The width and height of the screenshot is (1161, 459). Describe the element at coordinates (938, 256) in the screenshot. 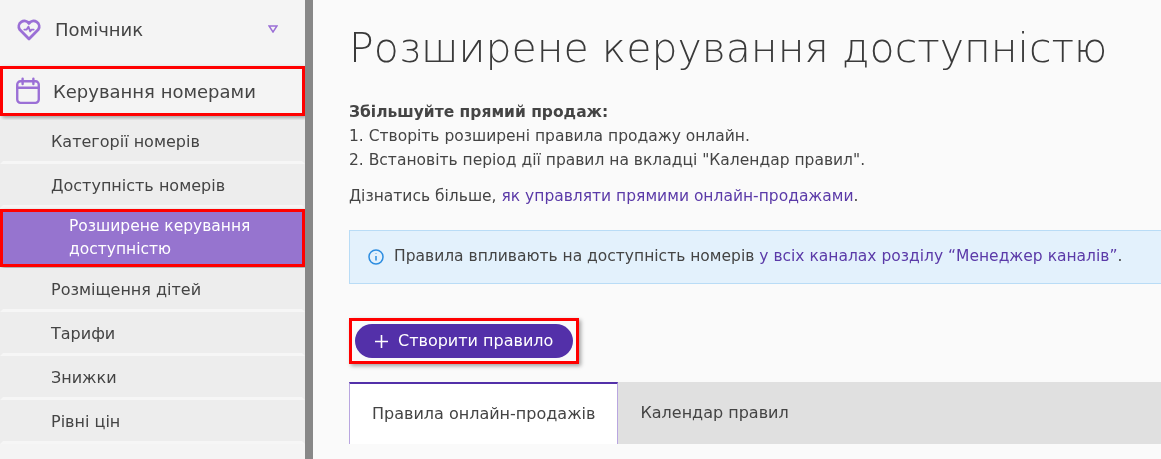

I see `channels-link: у всіх каналах розділу “Менеджер каналів”` at that location.